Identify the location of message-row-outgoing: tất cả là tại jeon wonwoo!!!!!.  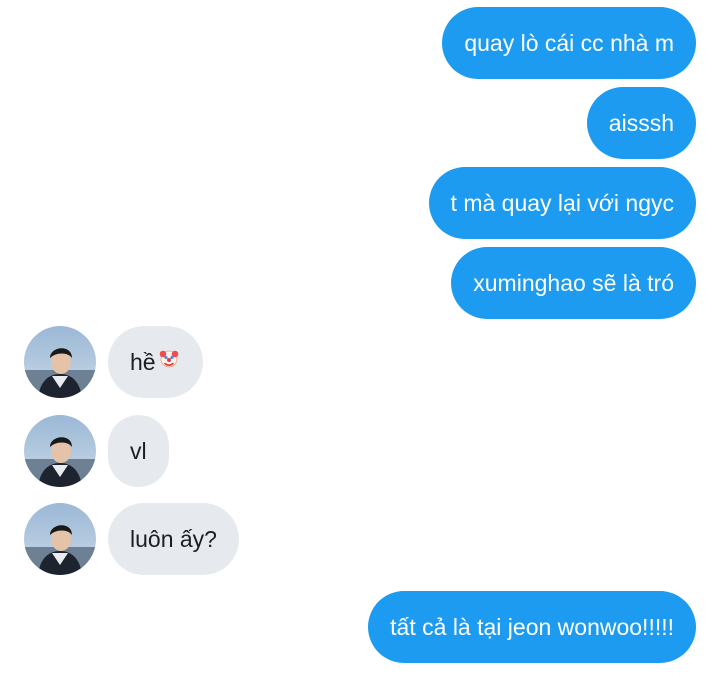
(532, 627).